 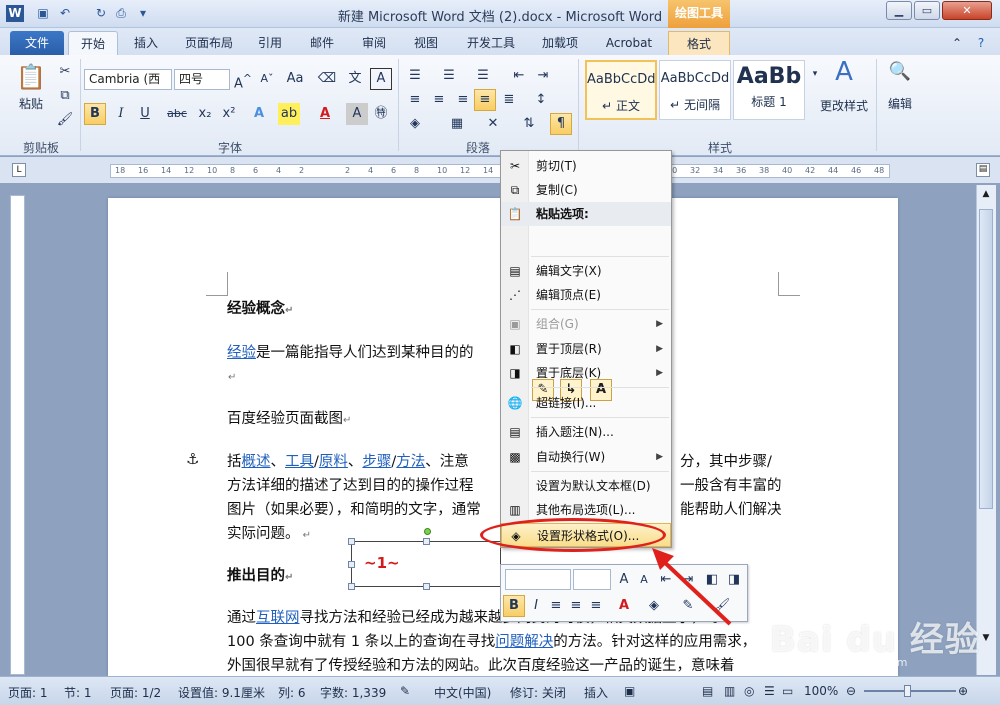 What do you see at coordinates (381, 79) in the screenshot?
I see `char-border-icon: A` at bounding box center [381, 79].